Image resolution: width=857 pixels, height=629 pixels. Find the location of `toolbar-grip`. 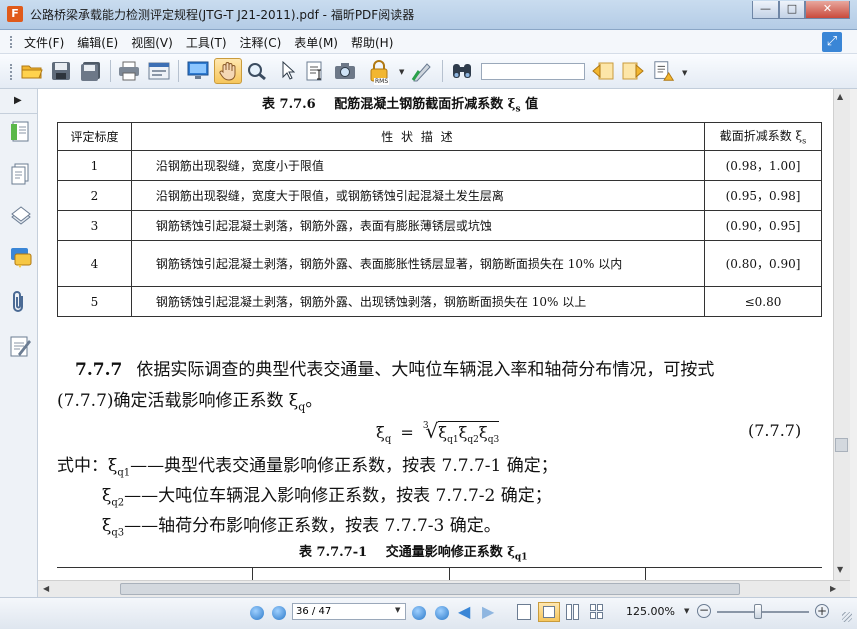

toolbar-grip is located at coordinates (12, 72).